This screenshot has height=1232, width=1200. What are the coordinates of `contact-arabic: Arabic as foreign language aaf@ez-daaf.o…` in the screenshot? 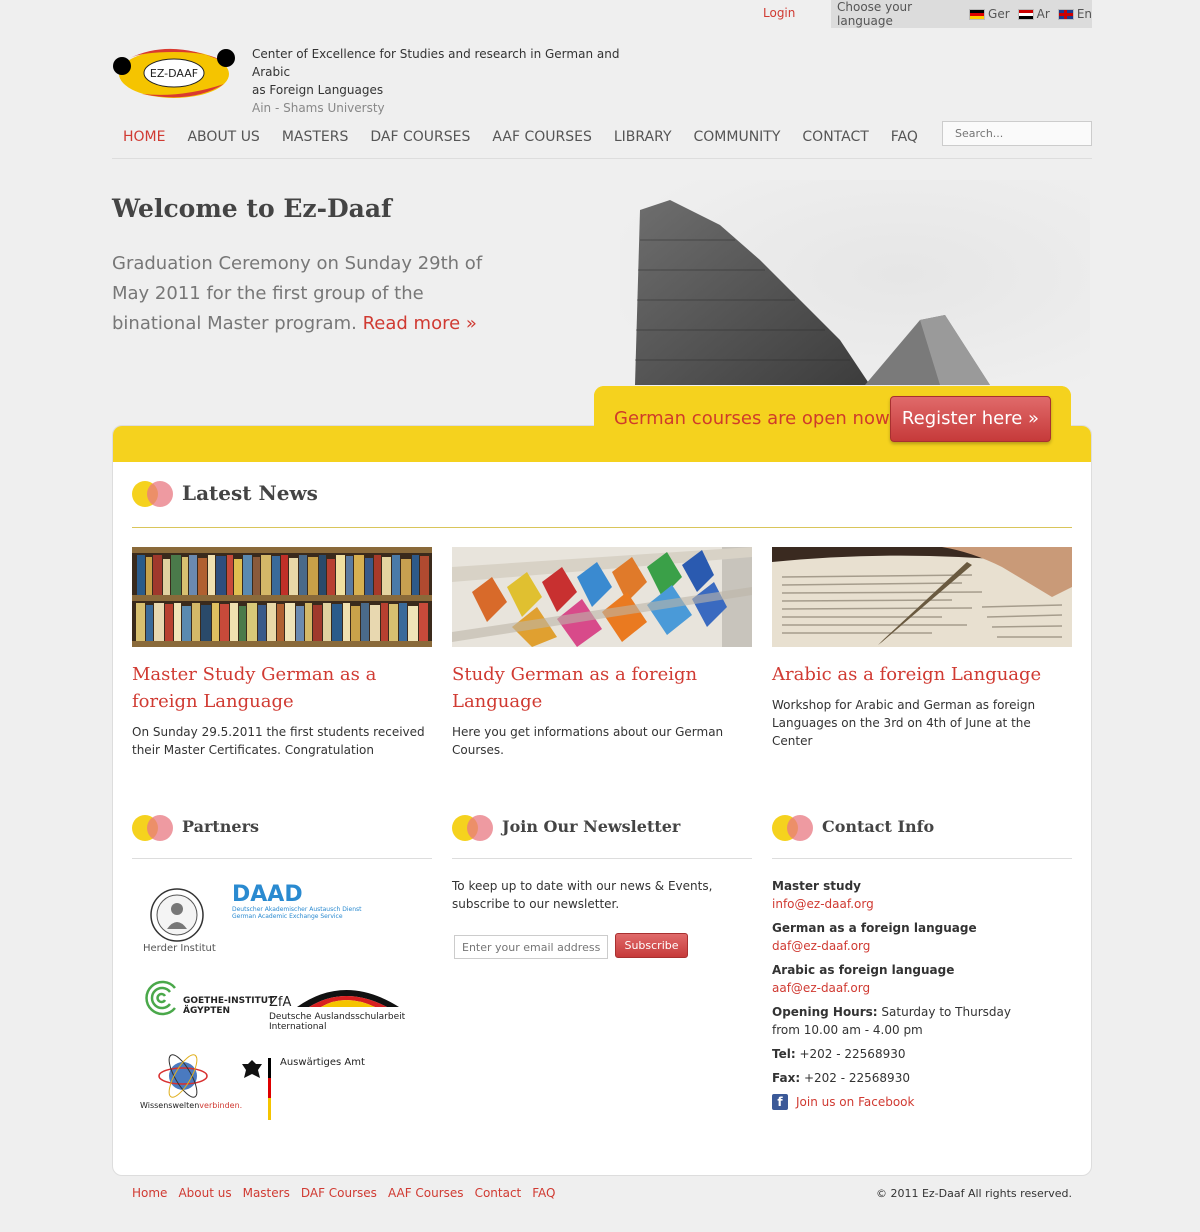 It's located at (922, 979).